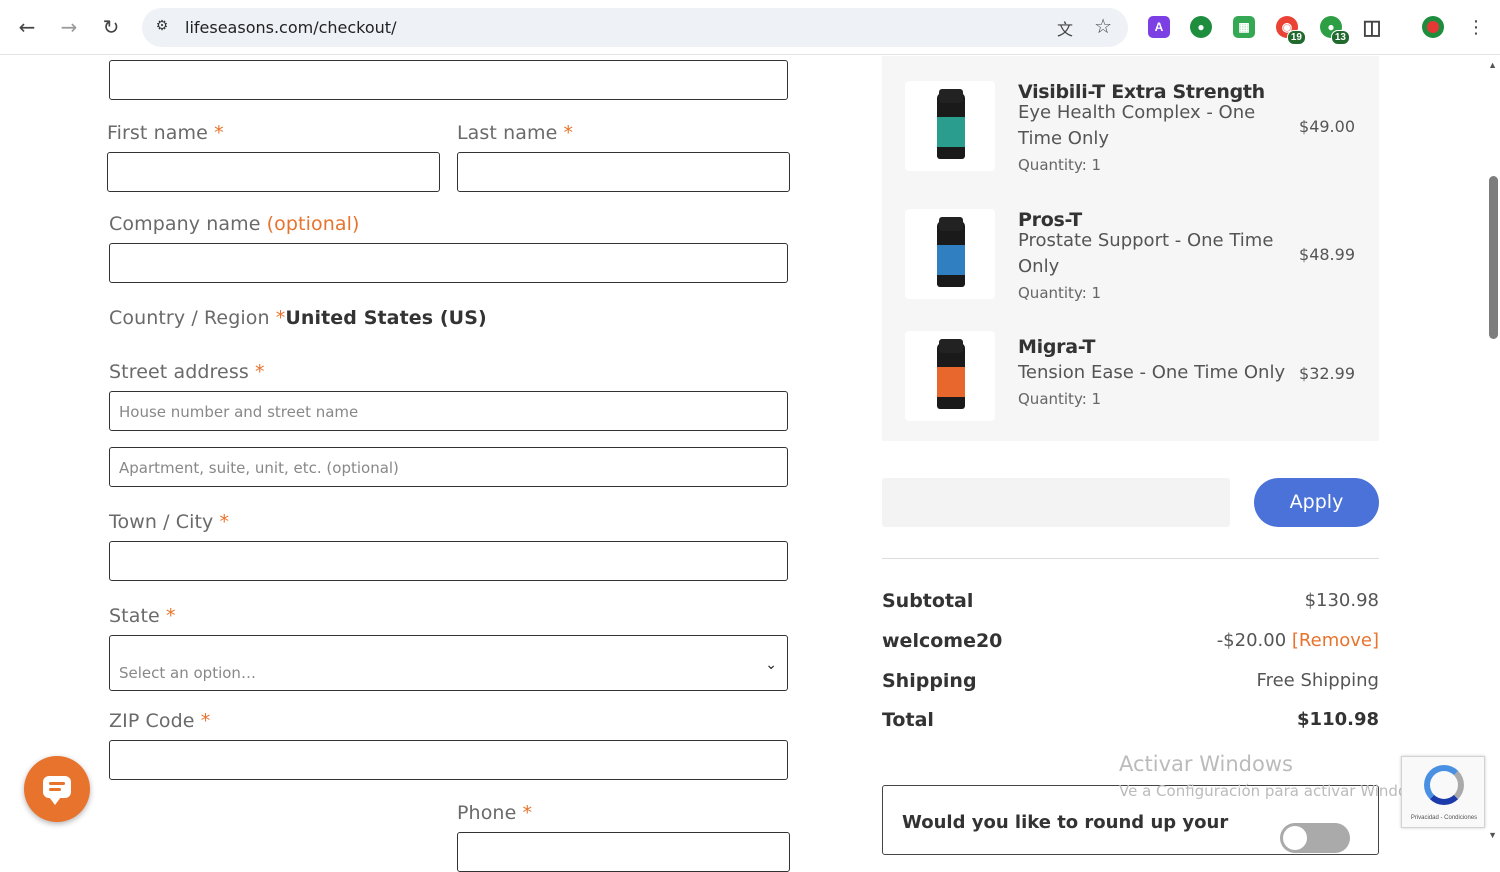 The image size is (1500, 872). I want to click on extension-red-icon: ◉ 19, so click(1291, 30).